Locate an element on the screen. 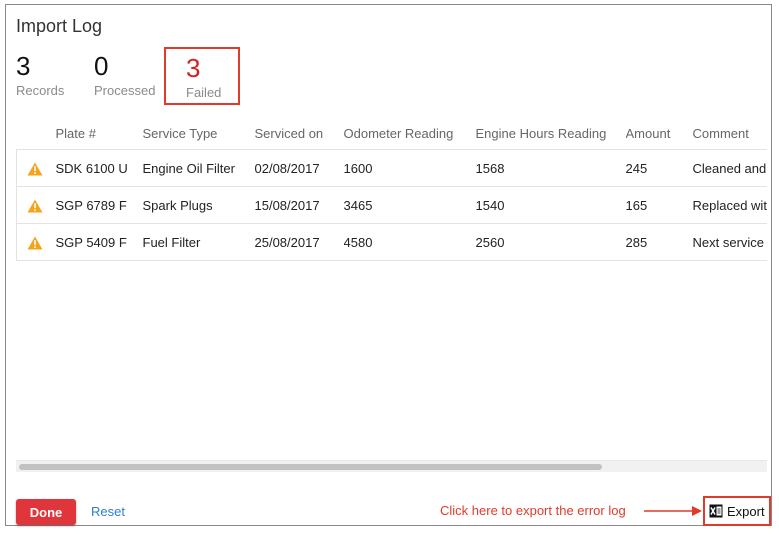  cell-engine-hours: 1540 is located at coordinates (550, 205).